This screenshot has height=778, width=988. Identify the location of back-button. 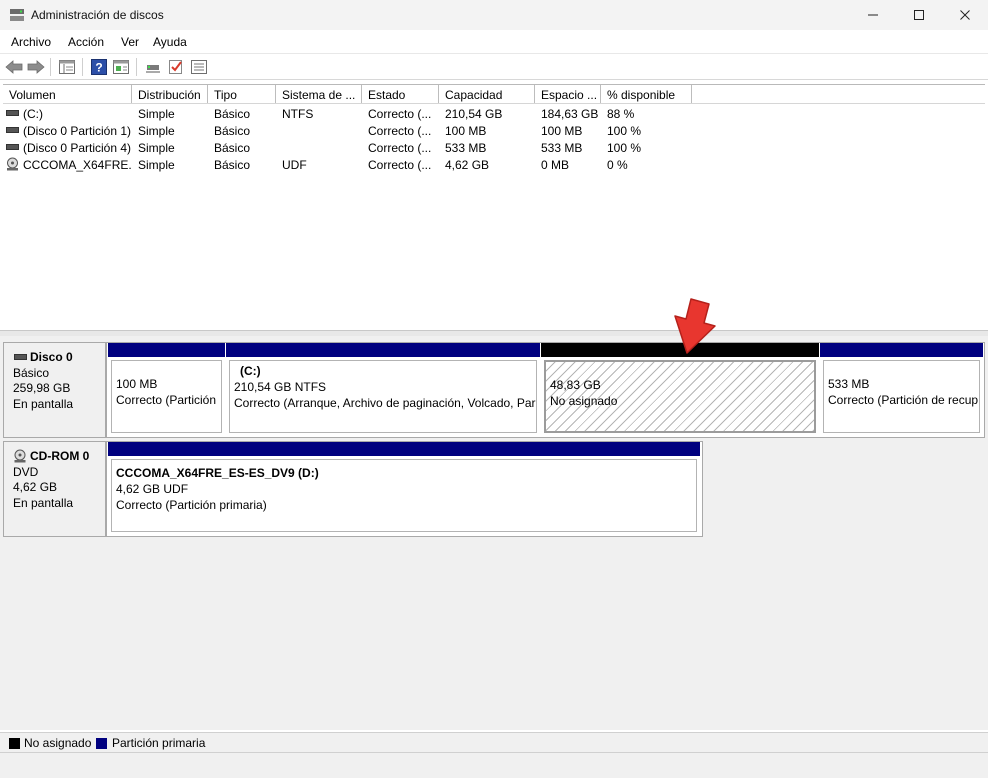
(14, 67).